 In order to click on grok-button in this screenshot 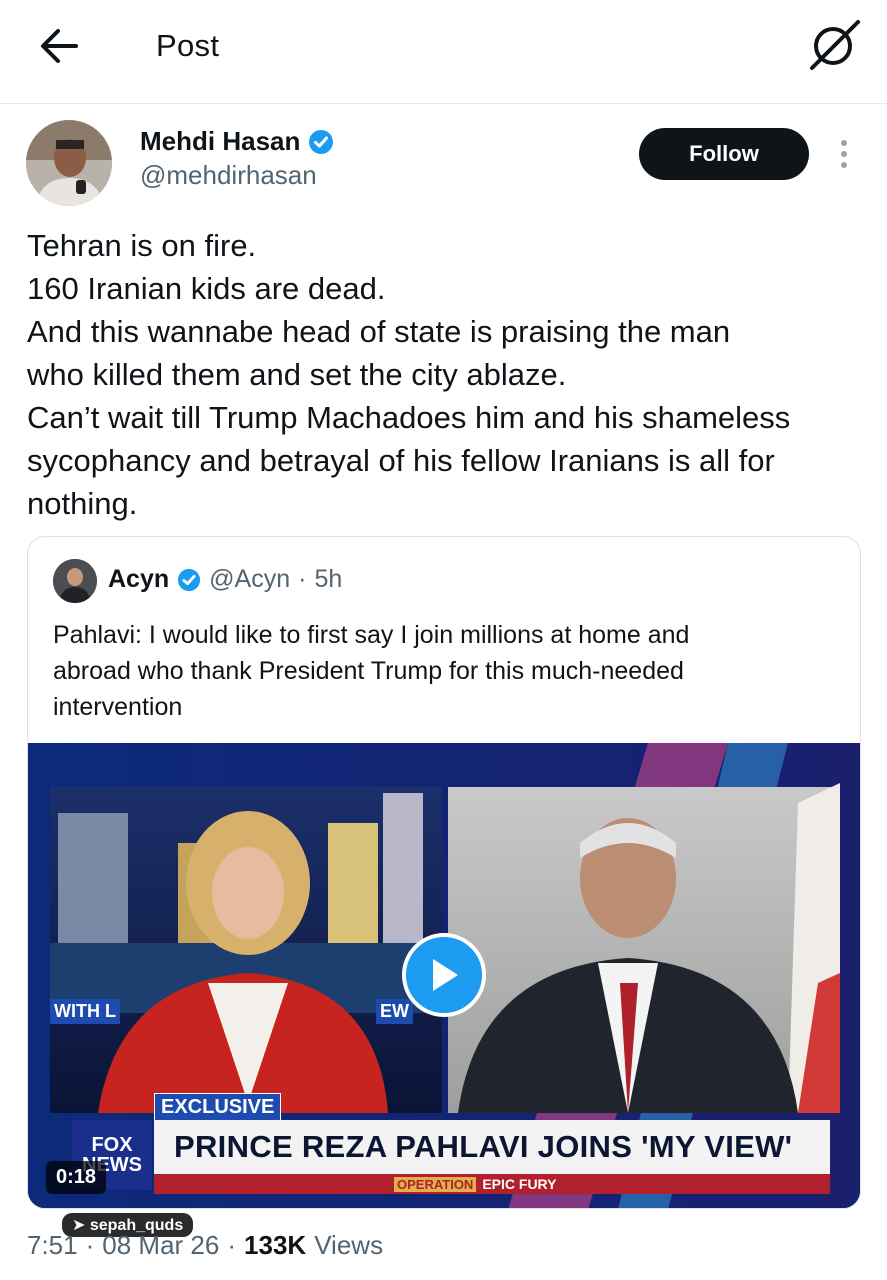, I will do `click(835, 45)`.